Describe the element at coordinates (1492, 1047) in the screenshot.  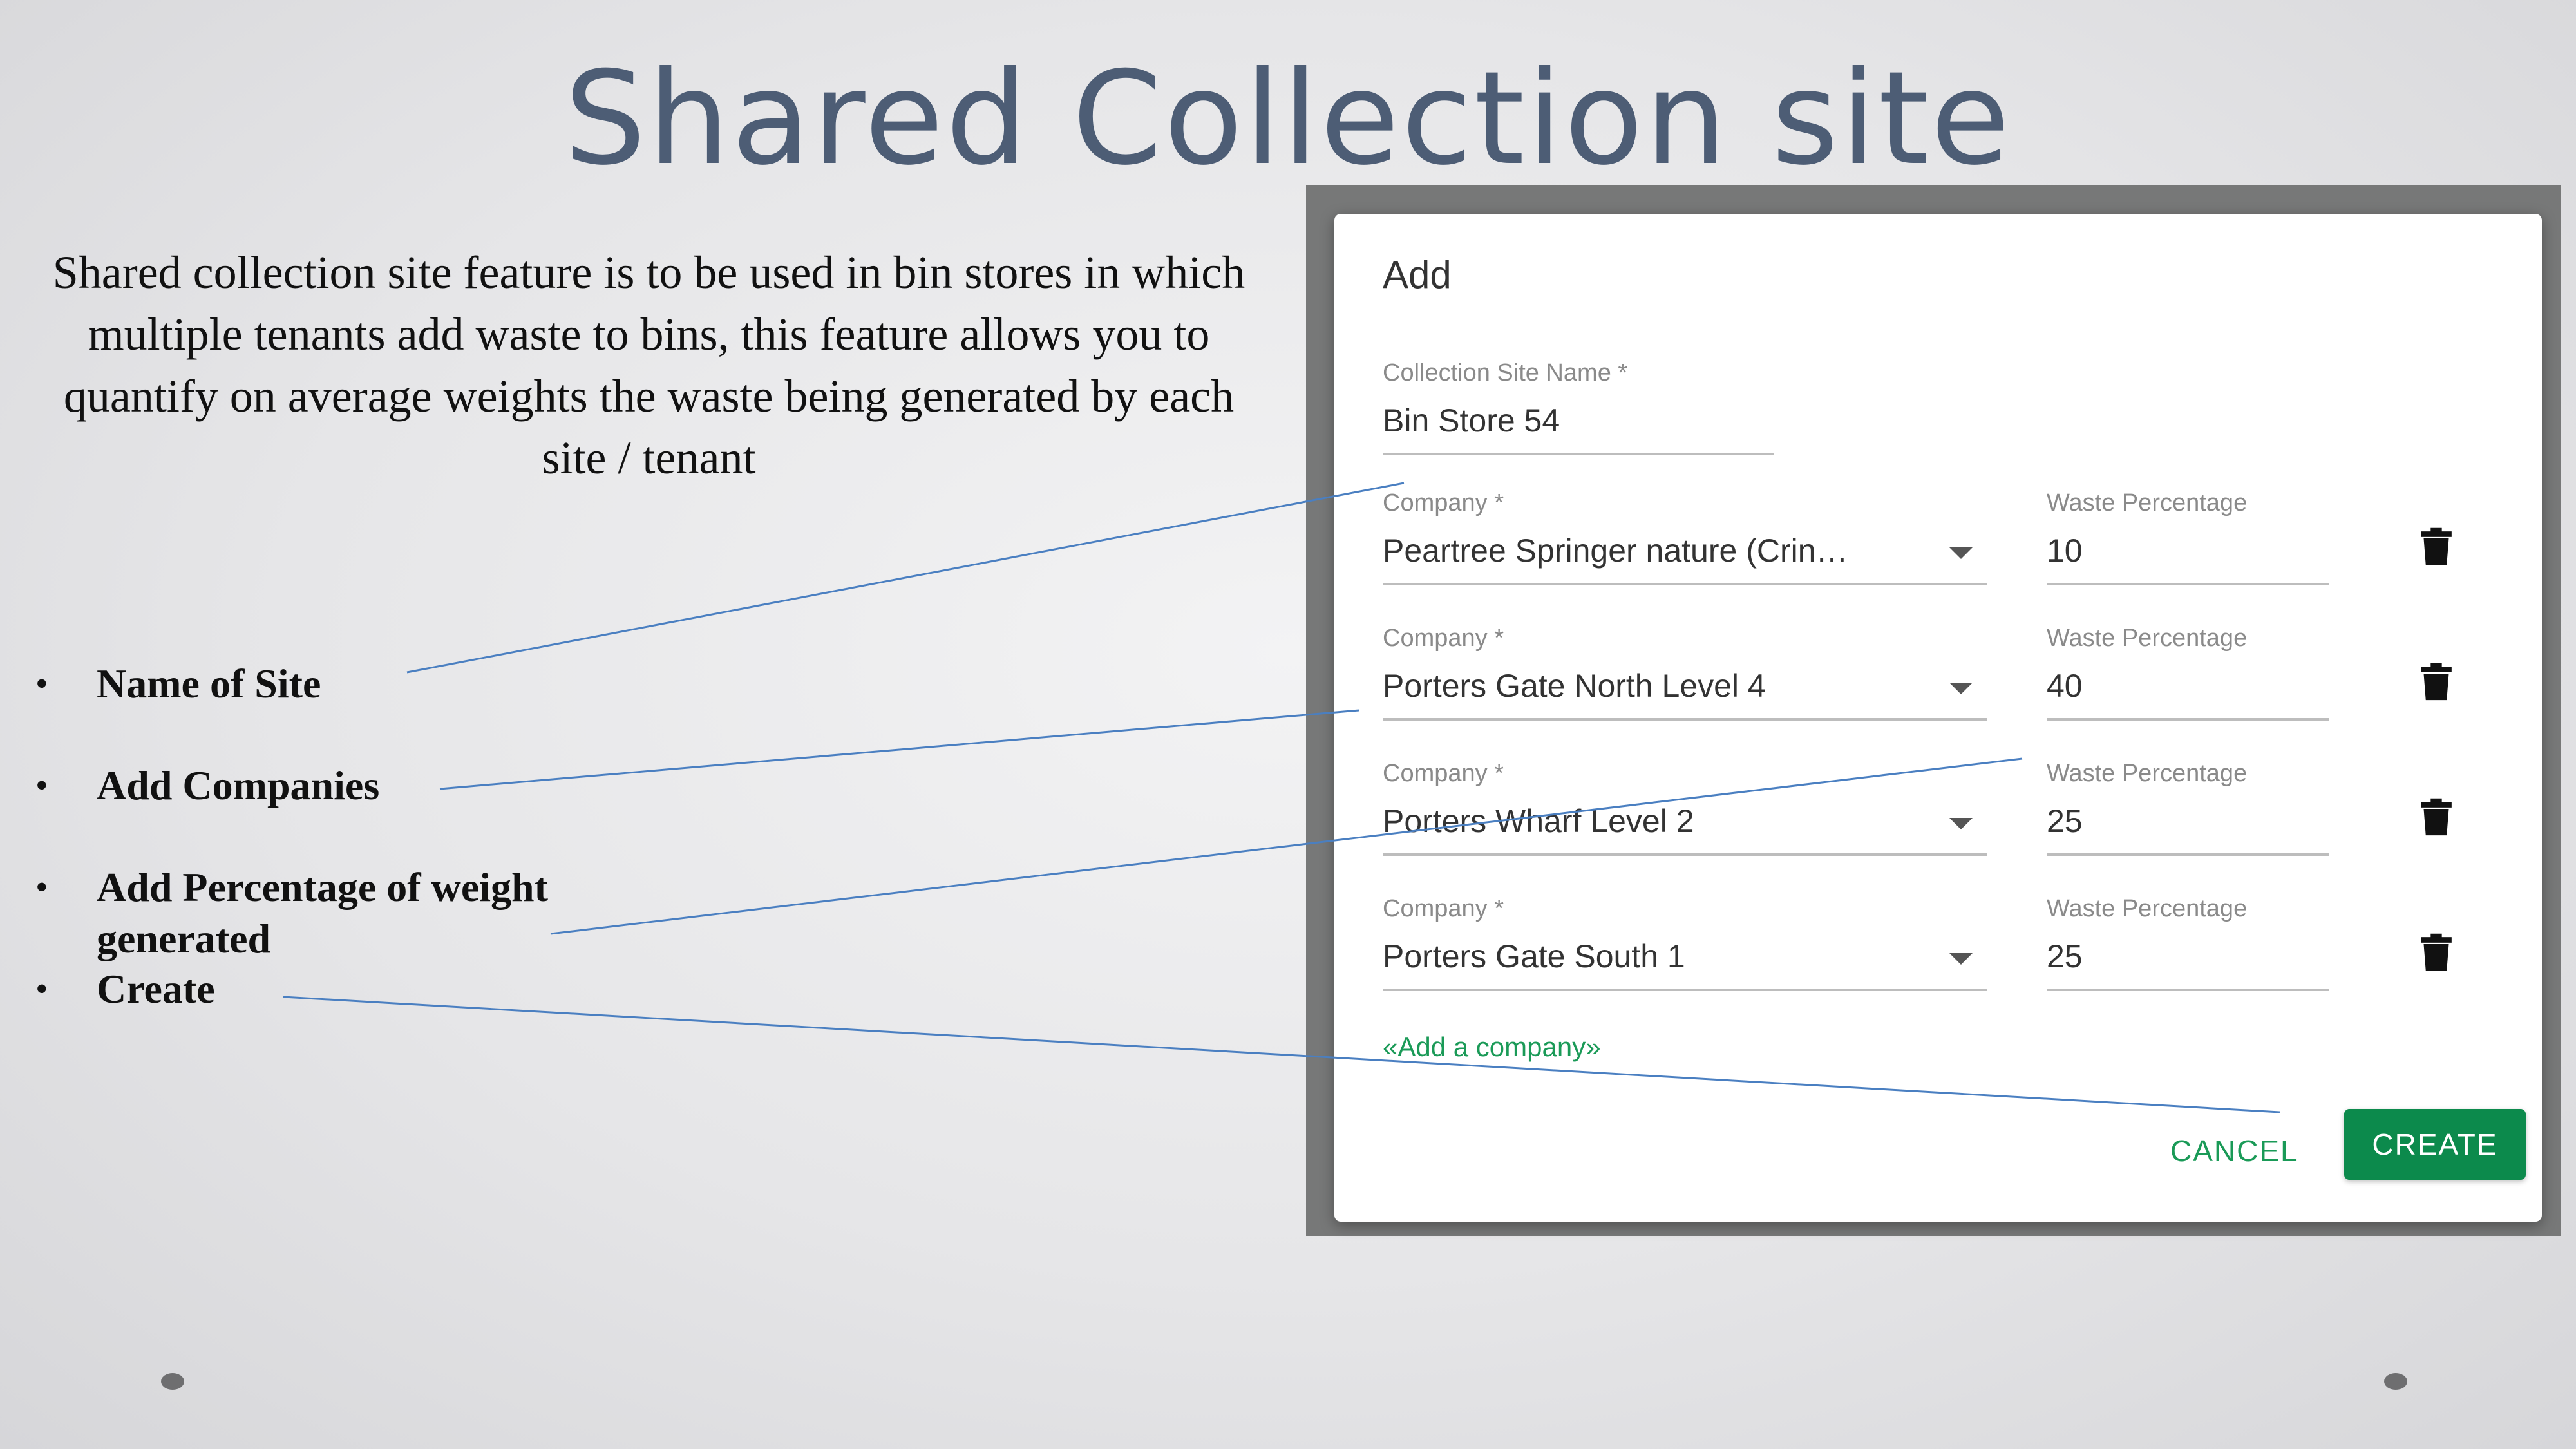
I see `add-company-link: «Add a company»` at that location.